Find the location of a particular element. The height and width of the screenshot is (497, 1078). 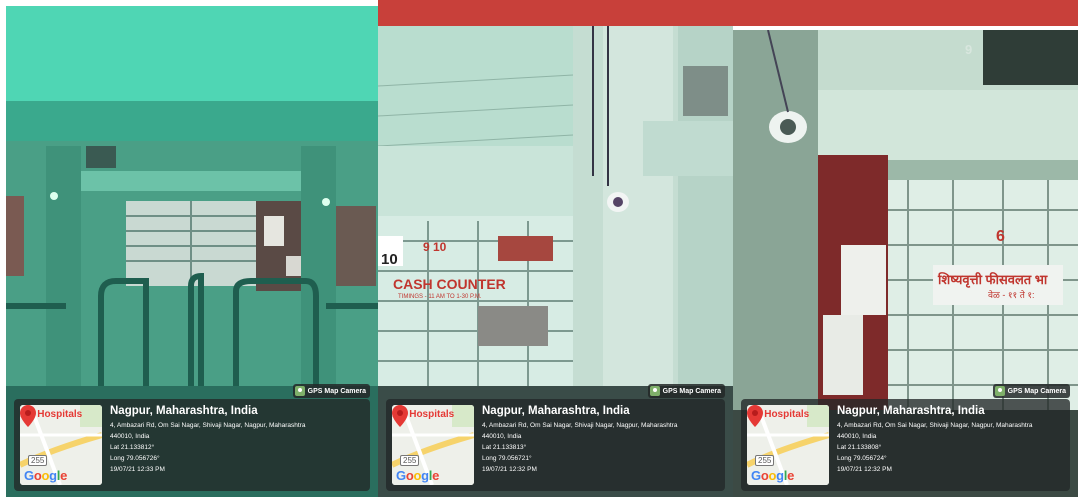

window-number: 6 is located at coordinates (1000, 236).